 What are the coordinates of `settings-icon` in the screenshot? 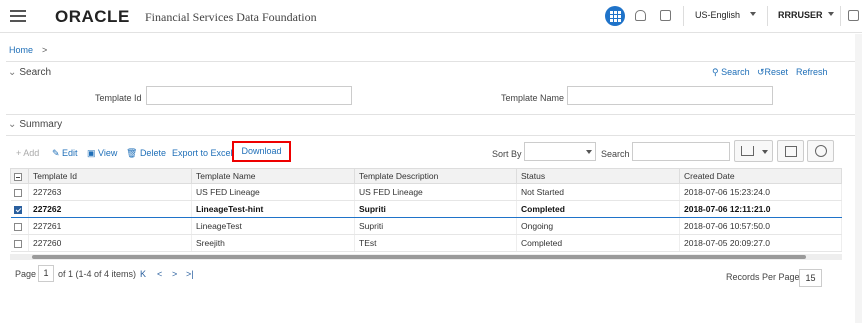 It's located at (853, 15).